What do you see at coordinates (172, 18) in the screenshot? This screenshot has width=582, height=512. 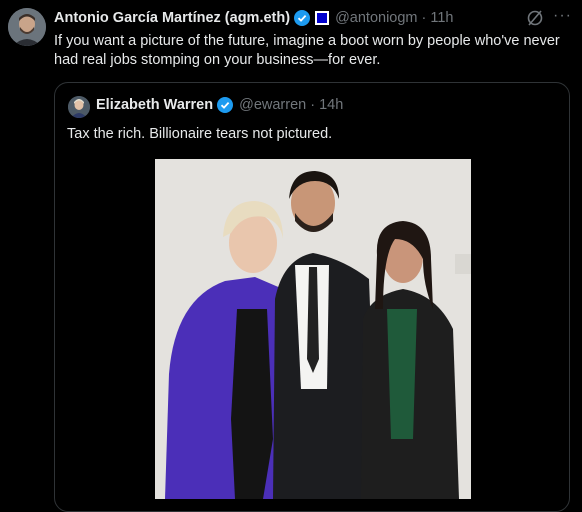 I see `author-name: Antonio García Martínez (agm.eth)` at bounding box center [172, 18].